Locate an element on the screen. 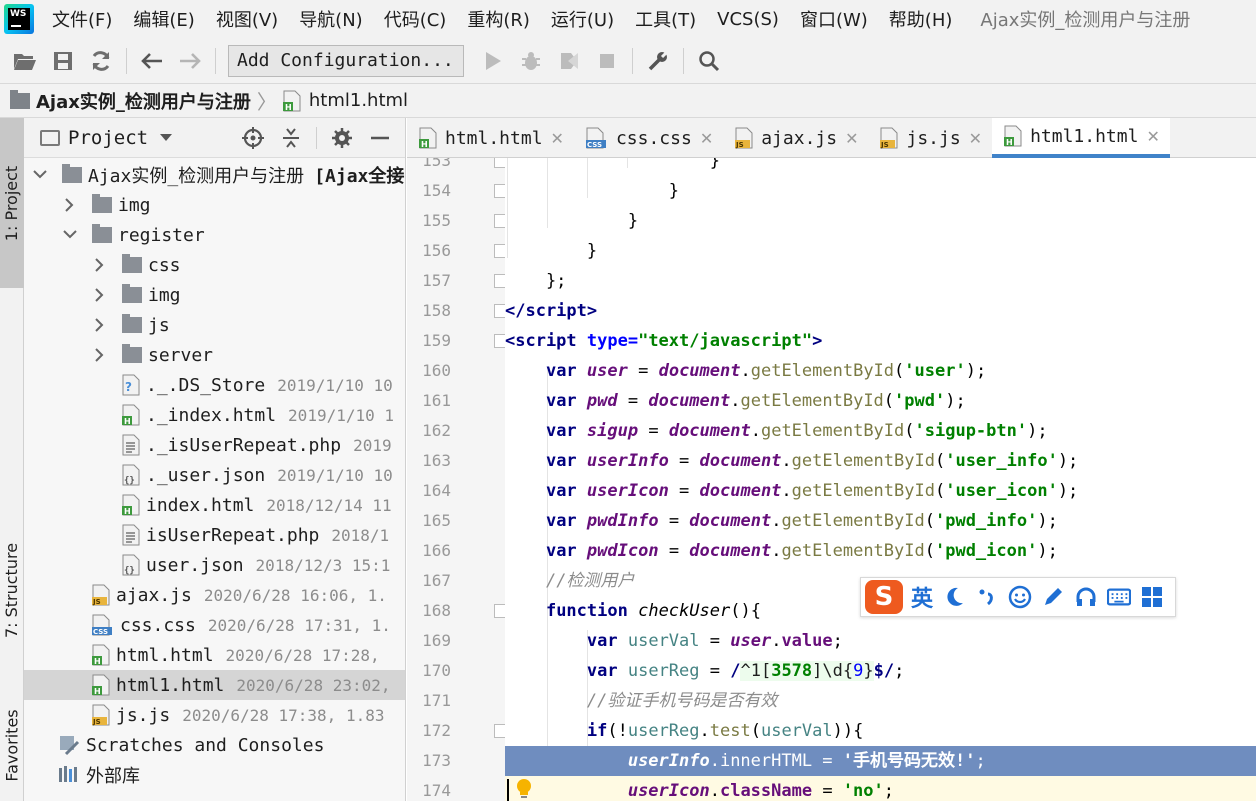  tree-file: Scratches and Consoles is located at coordinates (214, 745).